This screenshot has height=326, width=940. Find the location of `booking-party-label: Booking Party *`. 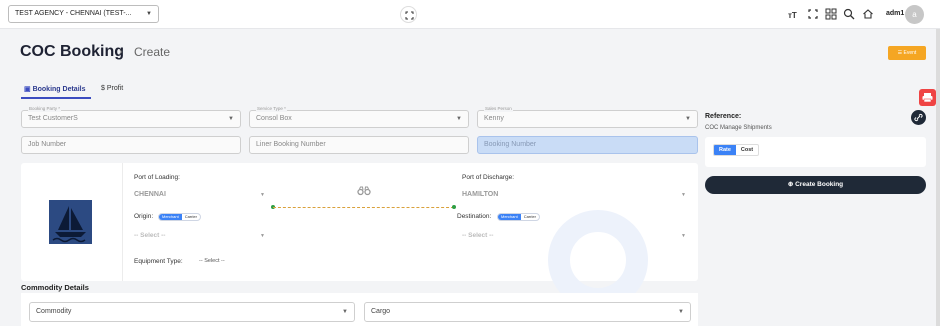

booking-party-label: Booking Party * is located at coordinates (45, 109).